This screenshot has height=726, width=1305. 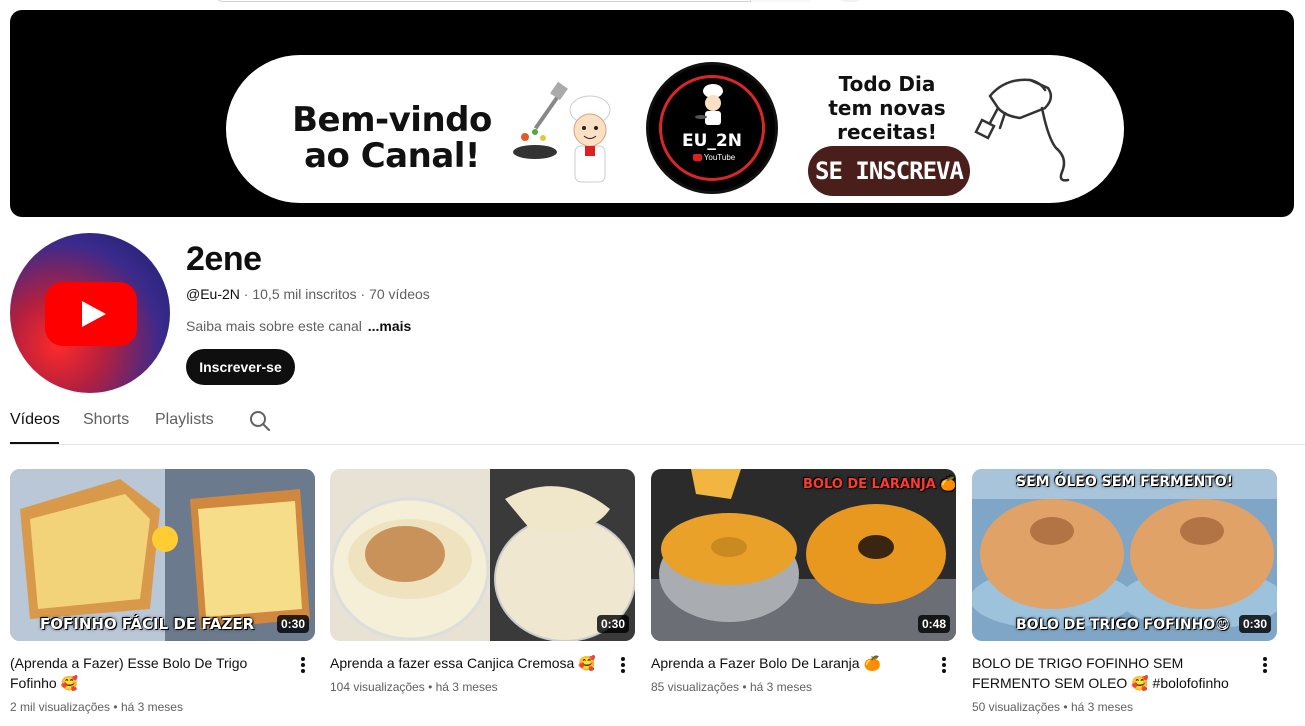 What do you see at coordinates (657, 422) in the screenshot?
I see `channel-tabs: Vídeos Shorts Playlists` at bounding box center [657, 422].